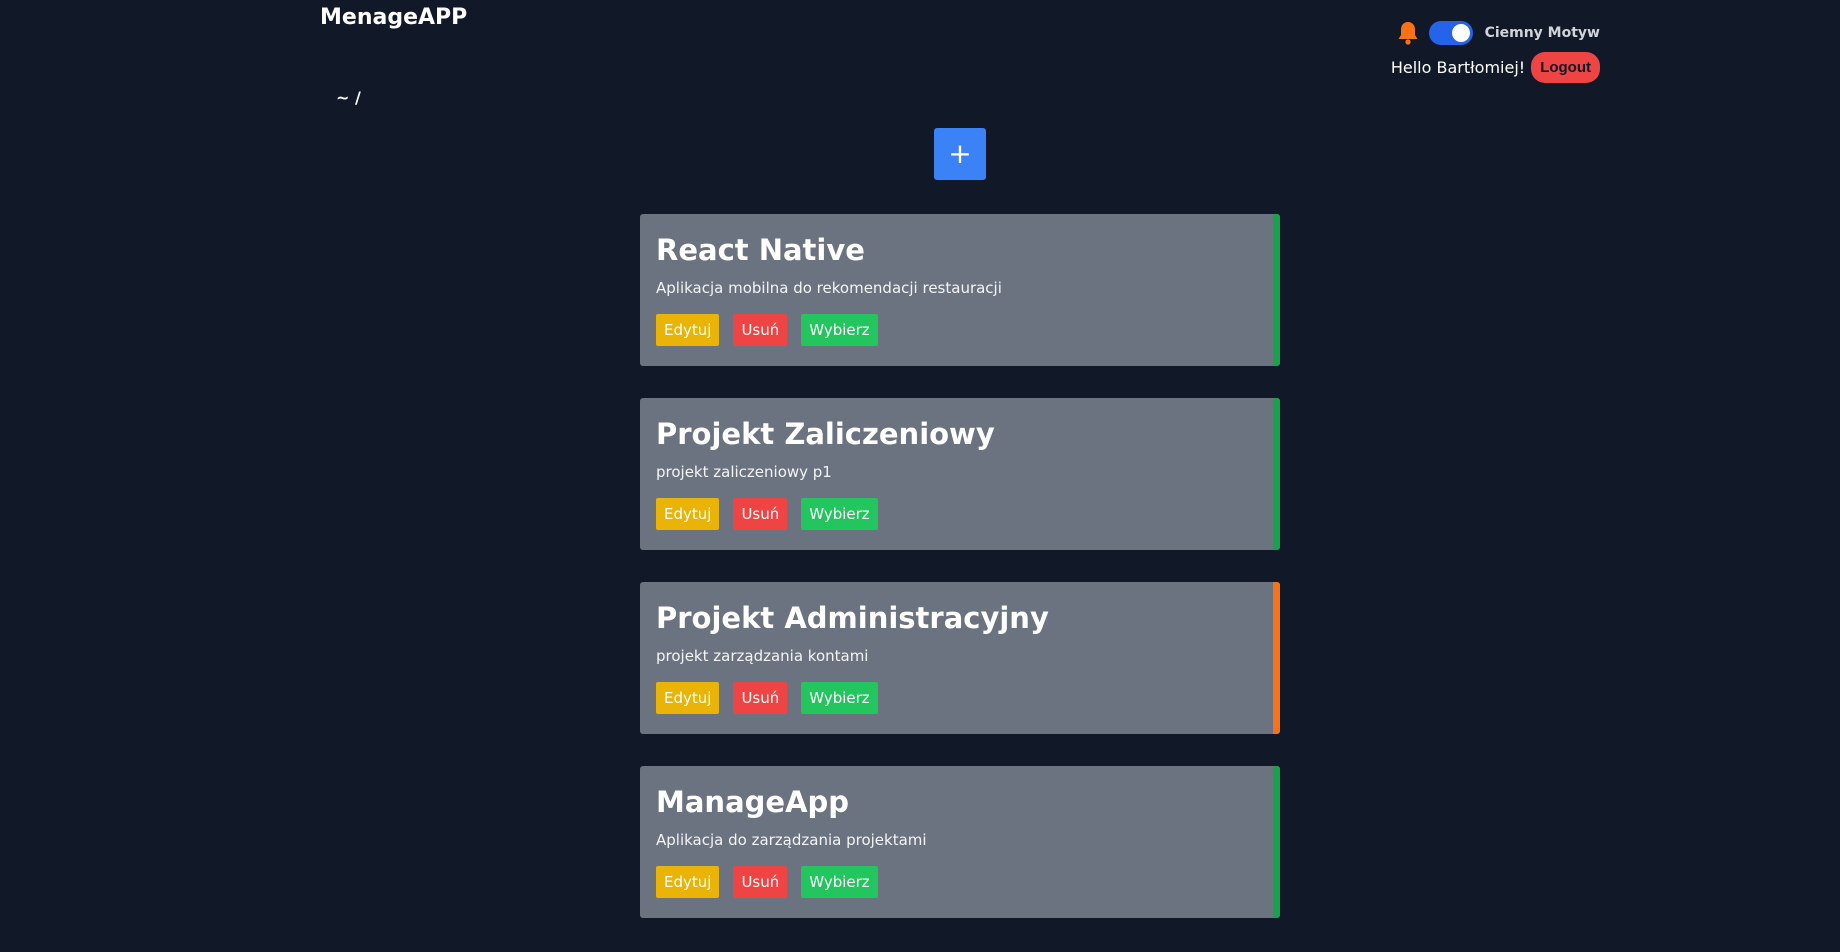  I want to click on project-description: Aplikacja do zarządzania projektami, so click(791, 840).